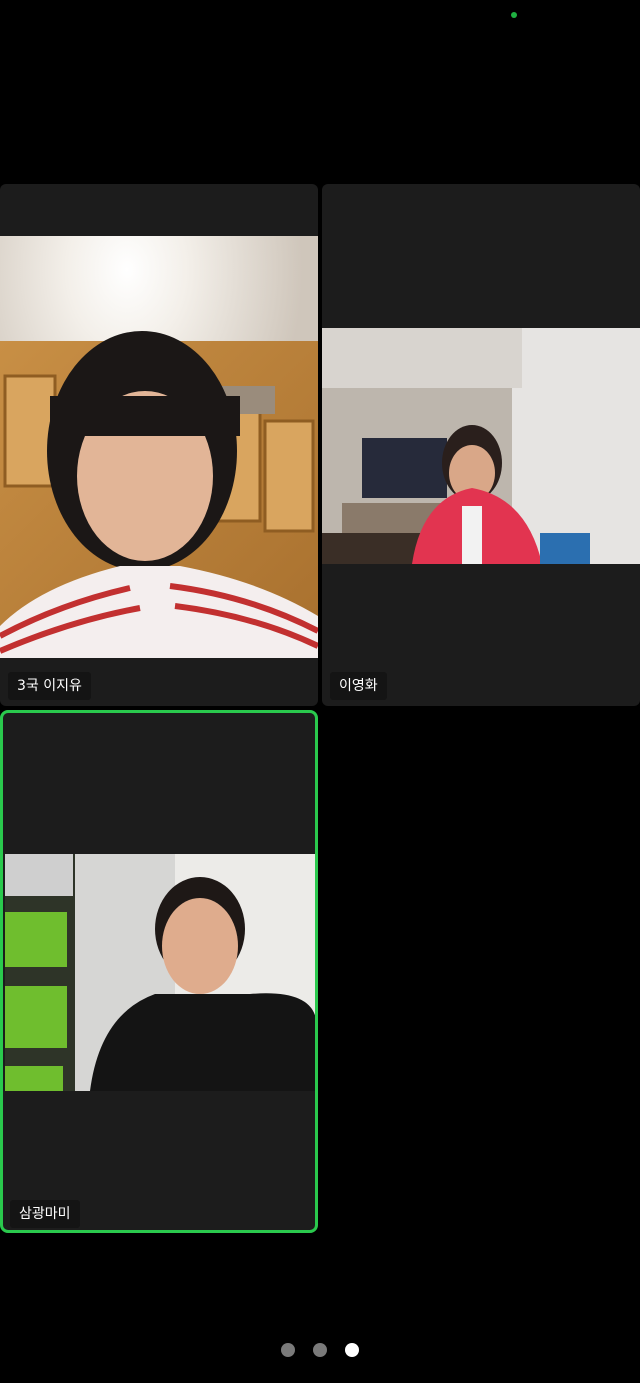  I want to click on participant-name-label: 삼광마미, so click(45, 1214).